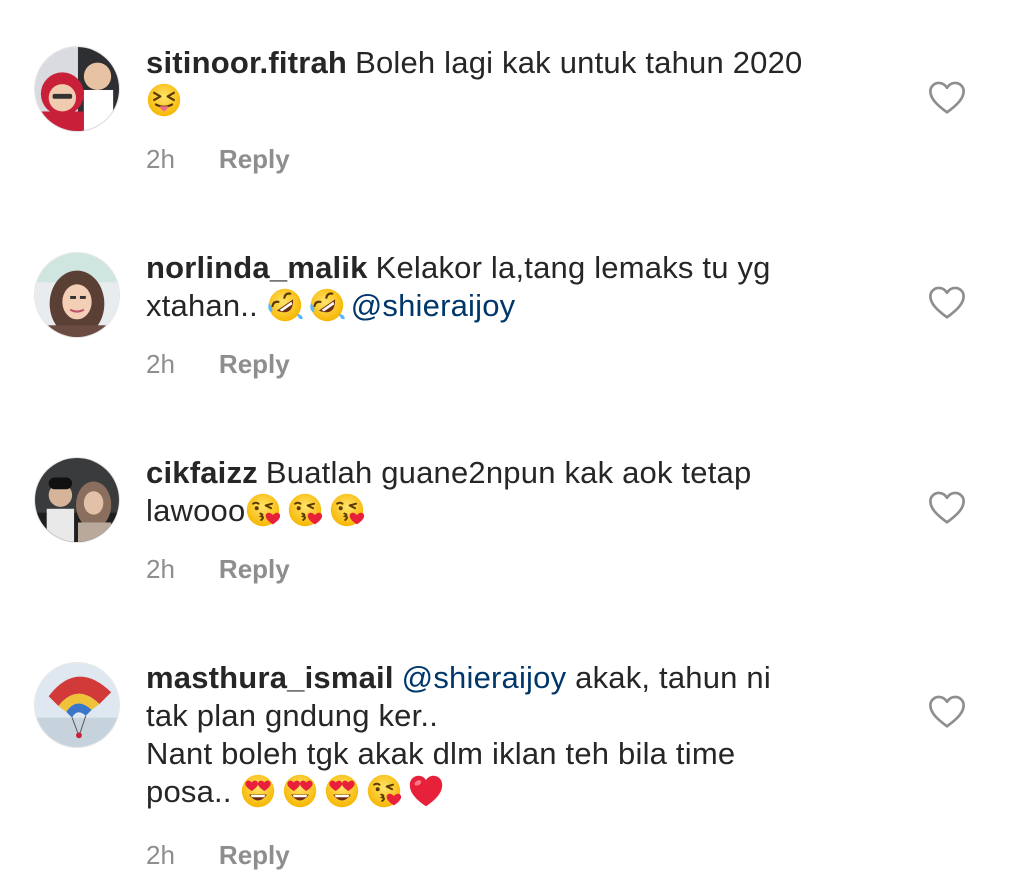 This screenshot has height=895, width=1024. Describe the element at coordinates (202, 472) in the screenshot. I see `comment-username: cikfaizz` at that location.